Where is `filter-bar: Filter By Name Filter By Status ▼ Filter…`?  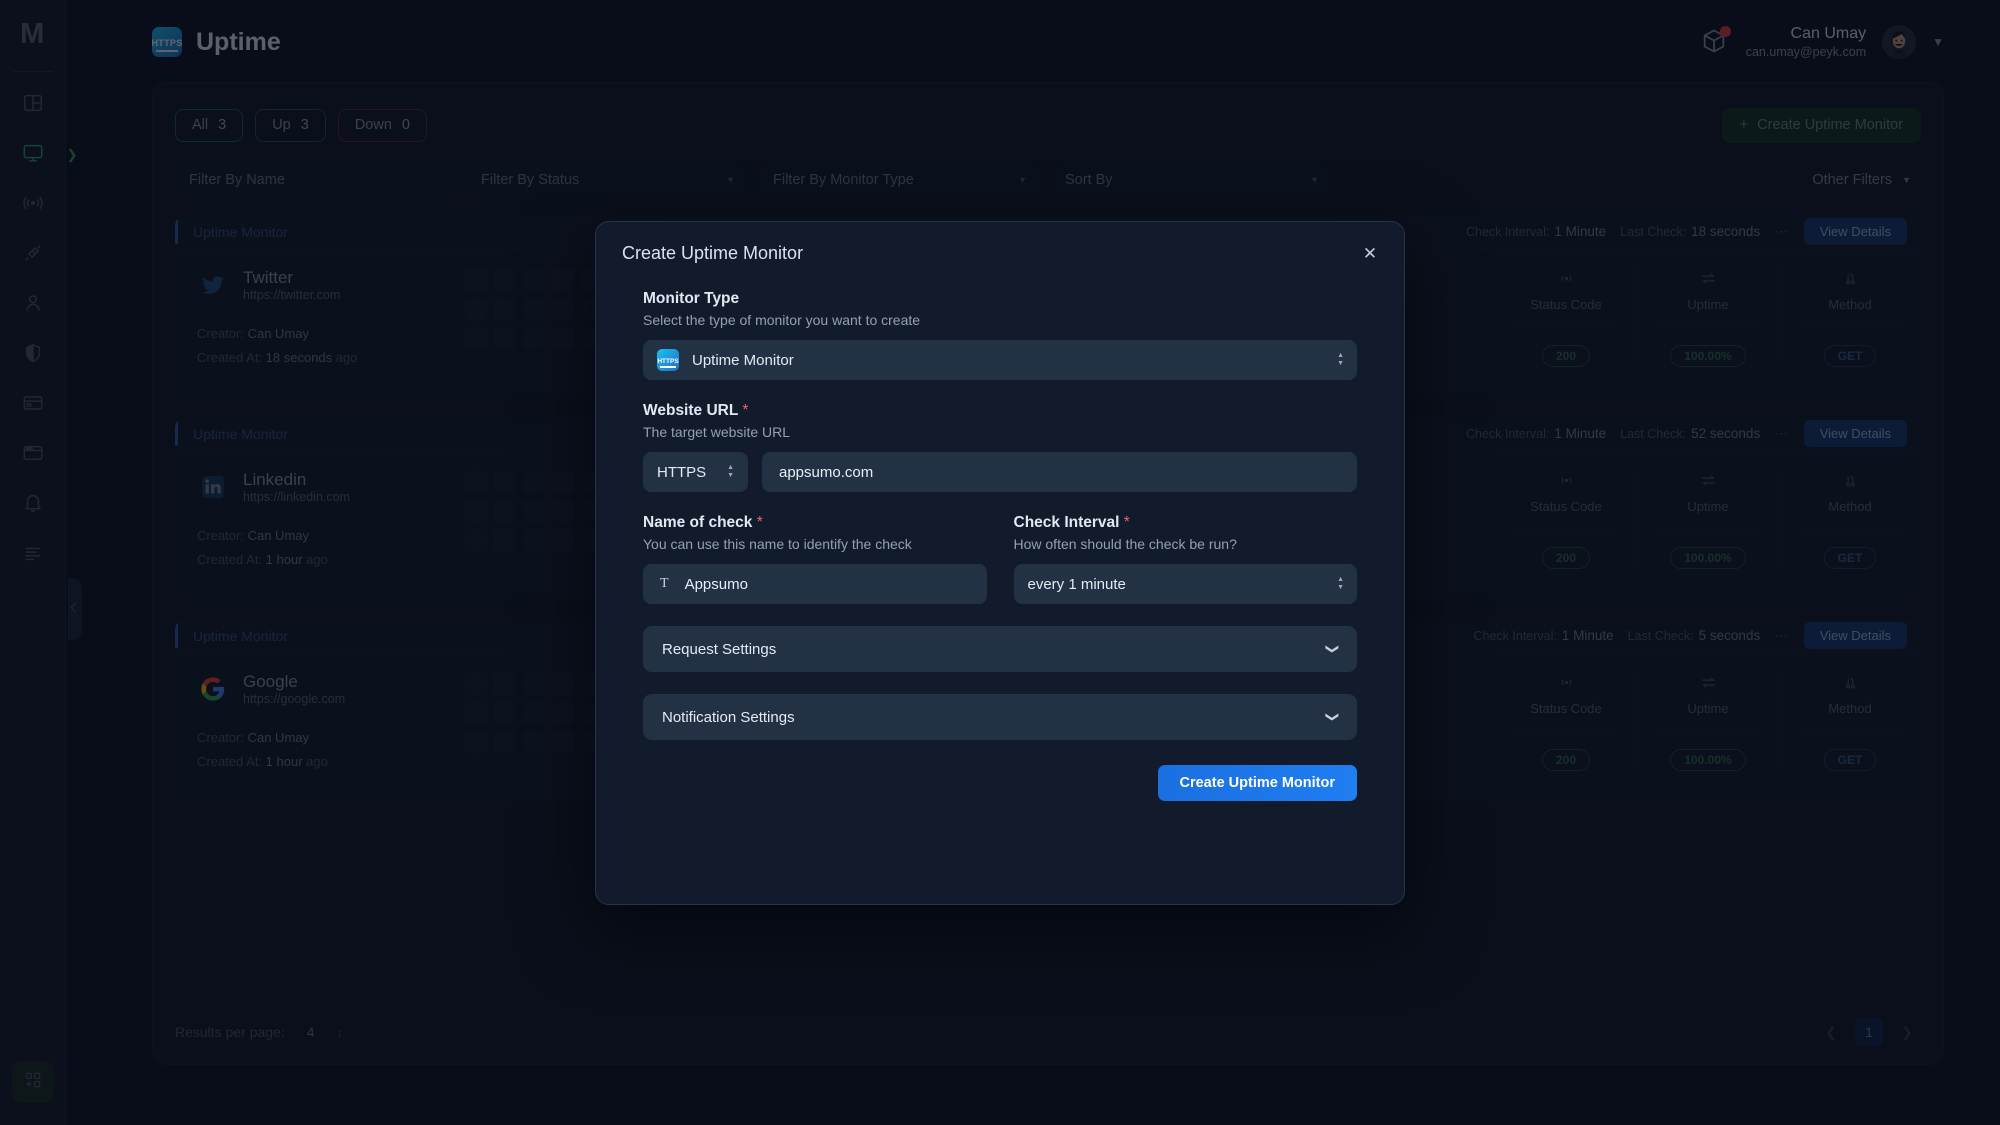
filter-bar: Filter By Name Filter By Status ▼ Filter… is located at coordinates (1048, 180).